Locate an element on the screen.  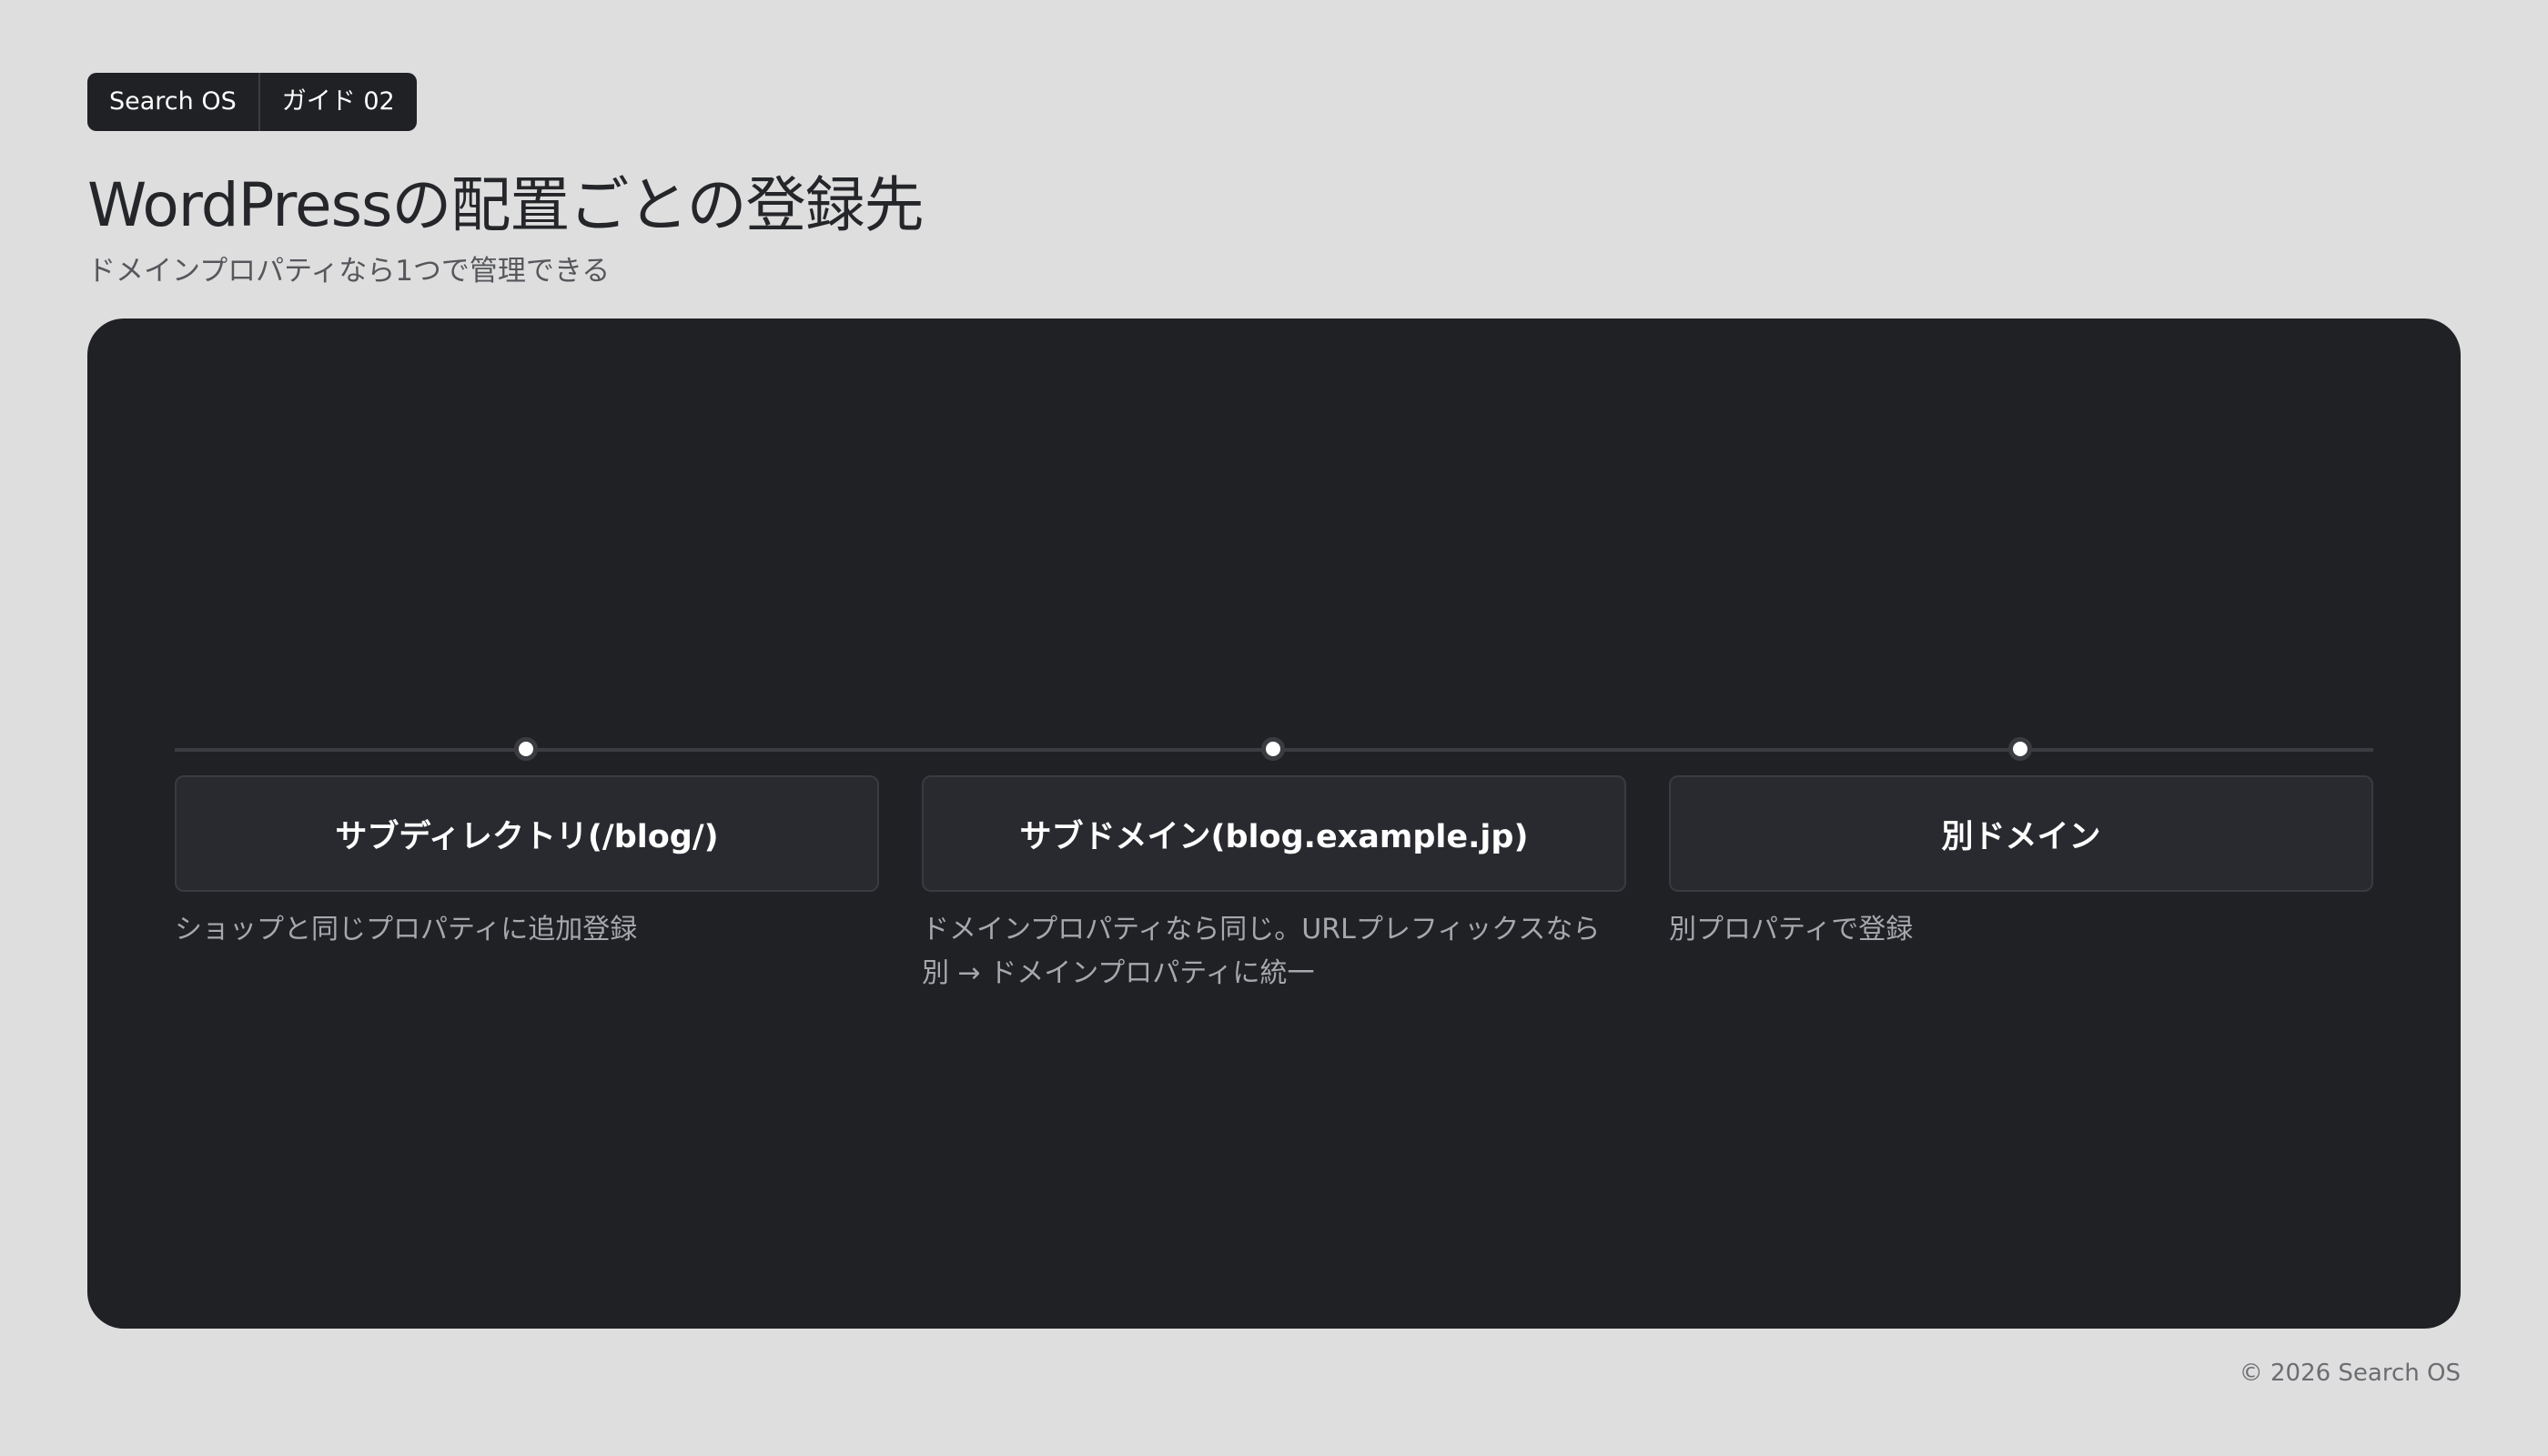
page-subtitle: ドメインプロパティなら1つで管理できる is located at coordinates (349, 271).